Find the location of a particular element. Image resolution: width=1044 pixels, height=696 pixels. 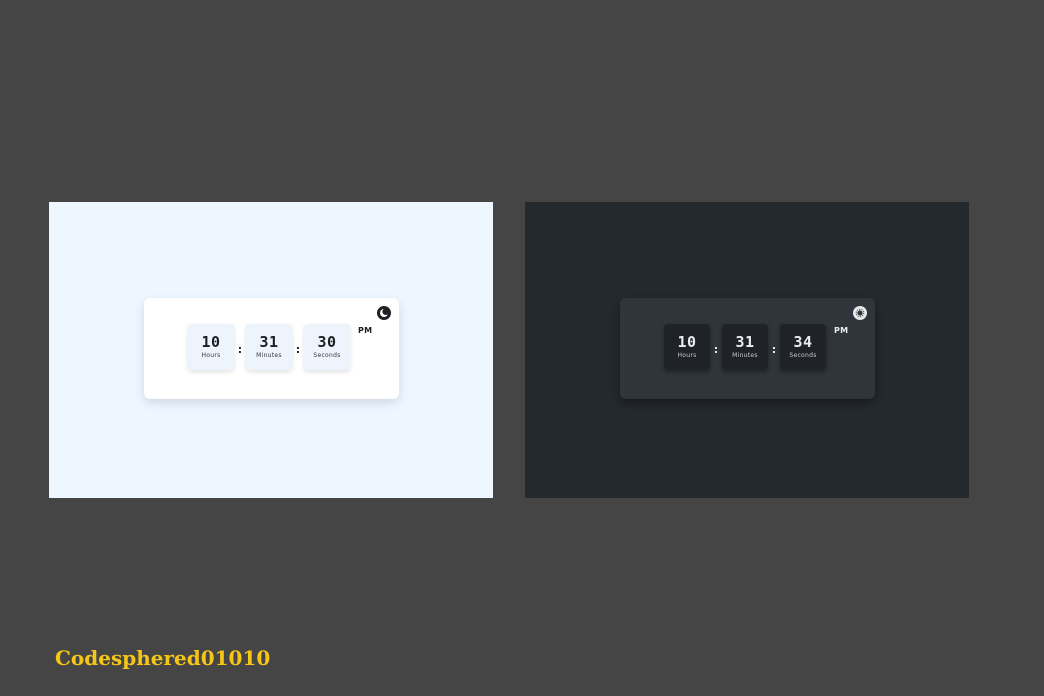

time-display: 10 Hours : 31 Minutes : 34 Seconds is located at coordinates (745, 347).